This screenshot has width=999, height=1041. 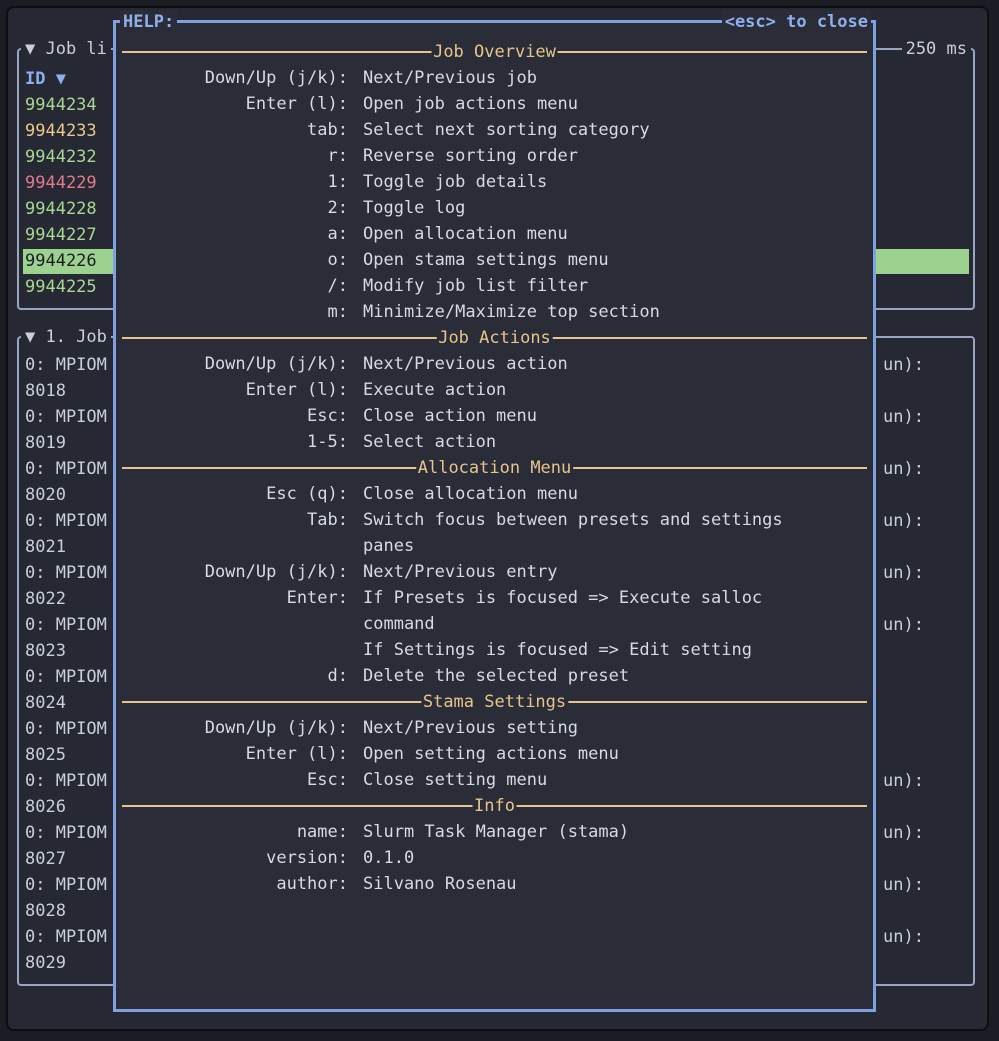 What do you see at coordinates (61, 131) in the screenshot?
I see `job-row: 9944233` at bounding box center [61, 131].